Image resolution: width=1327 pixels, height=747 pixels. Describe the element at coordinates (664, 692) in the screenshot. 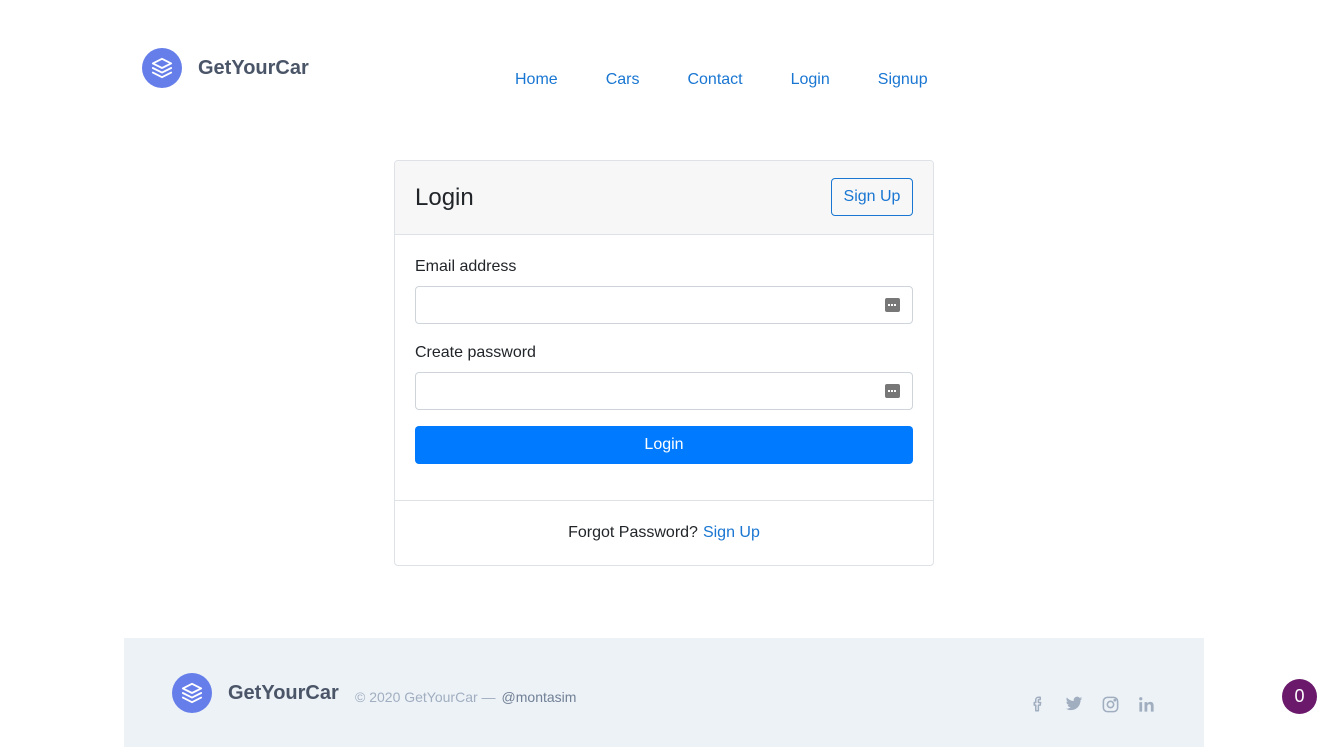

I see `site-footer: GetYourCar © 2020 GetYourCar — @montasim` at that location.